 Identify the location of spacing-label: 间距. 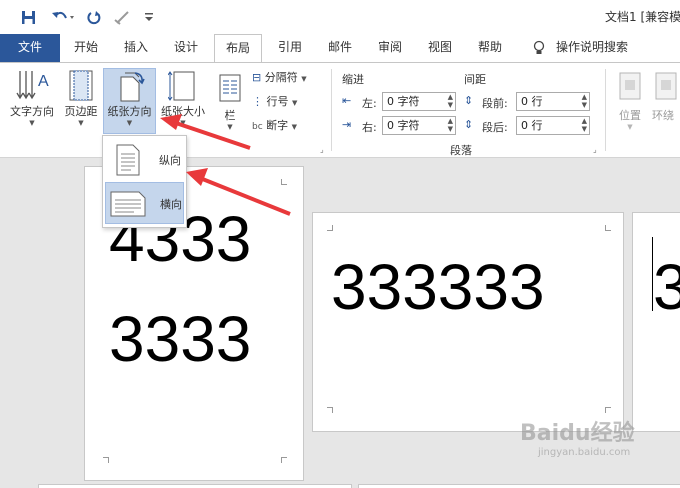
(475, 79).